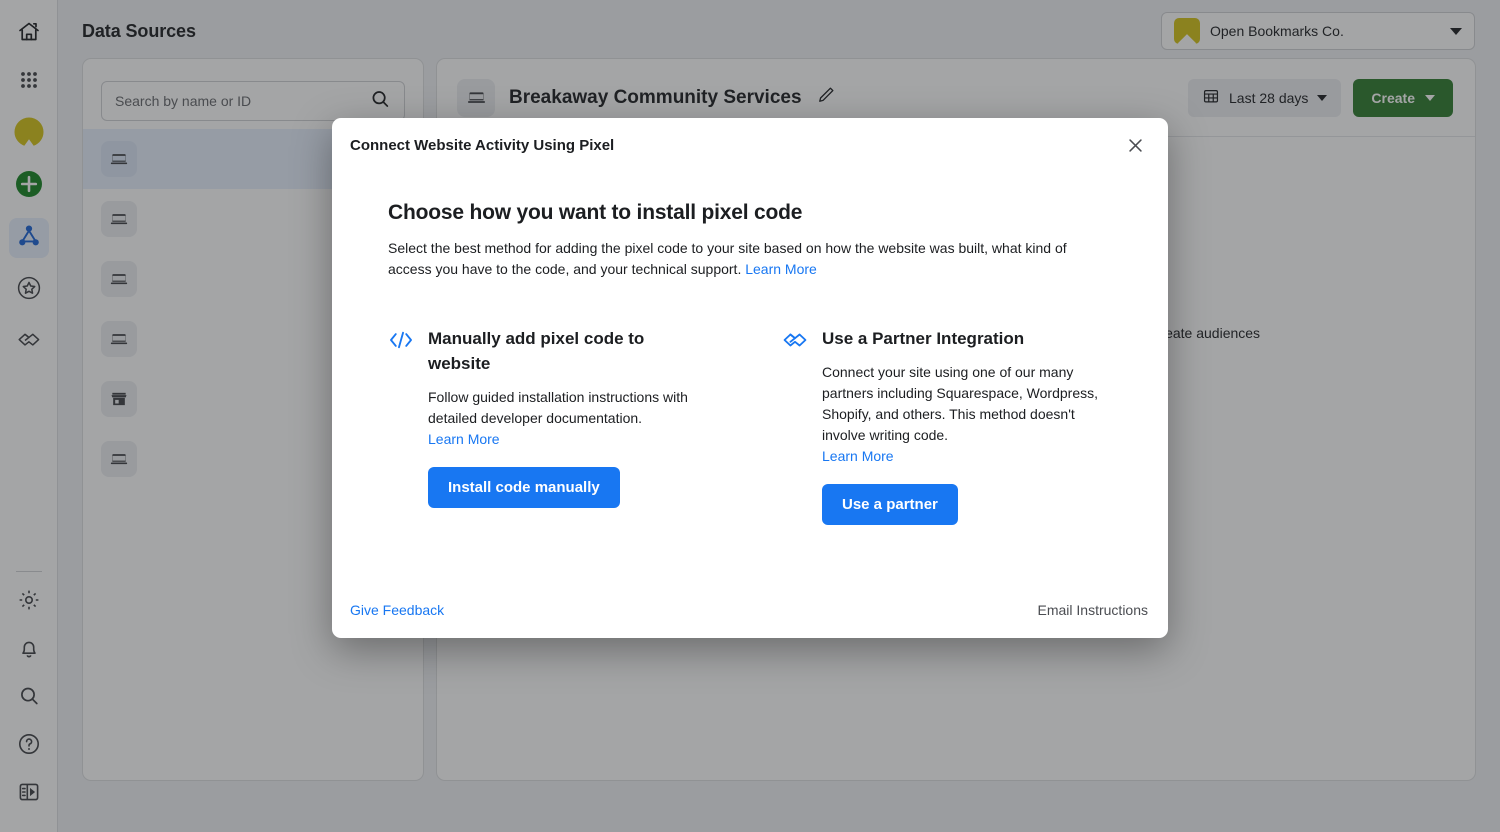  I want to click on code-brackets-icon, so click(401, 425).